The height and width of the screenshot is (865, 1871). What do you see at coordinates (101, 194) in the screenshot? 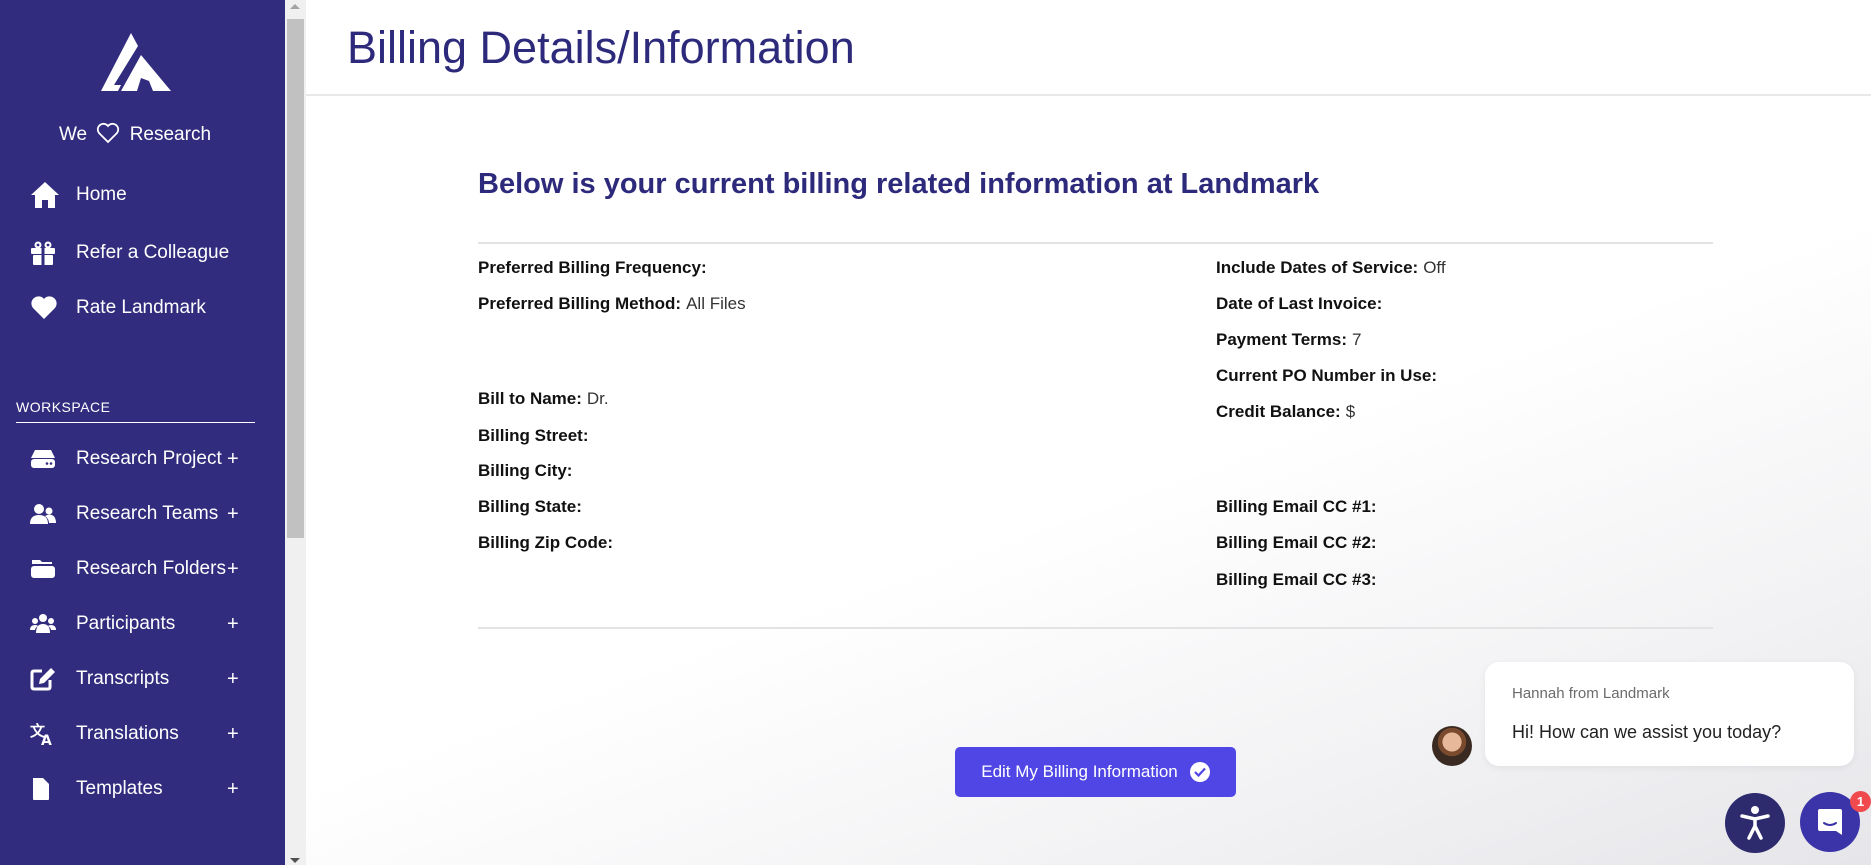
I see `sidebar-item-label: Home` at bounding box center [101, 194].